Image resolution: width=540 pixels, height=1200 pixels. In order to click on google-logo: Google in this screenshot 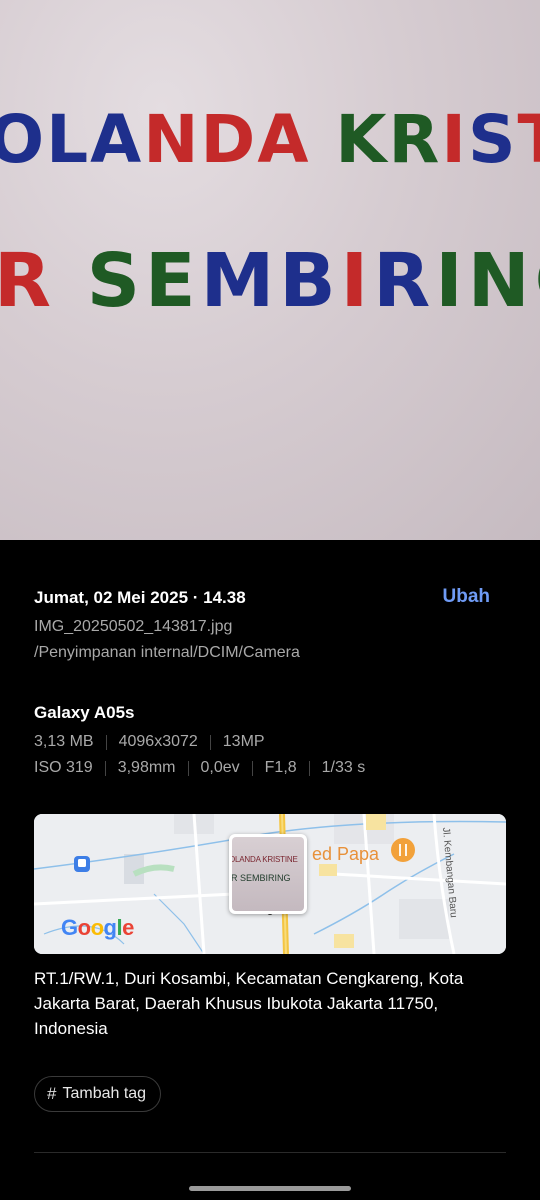, I will do `click(97, 927)`.